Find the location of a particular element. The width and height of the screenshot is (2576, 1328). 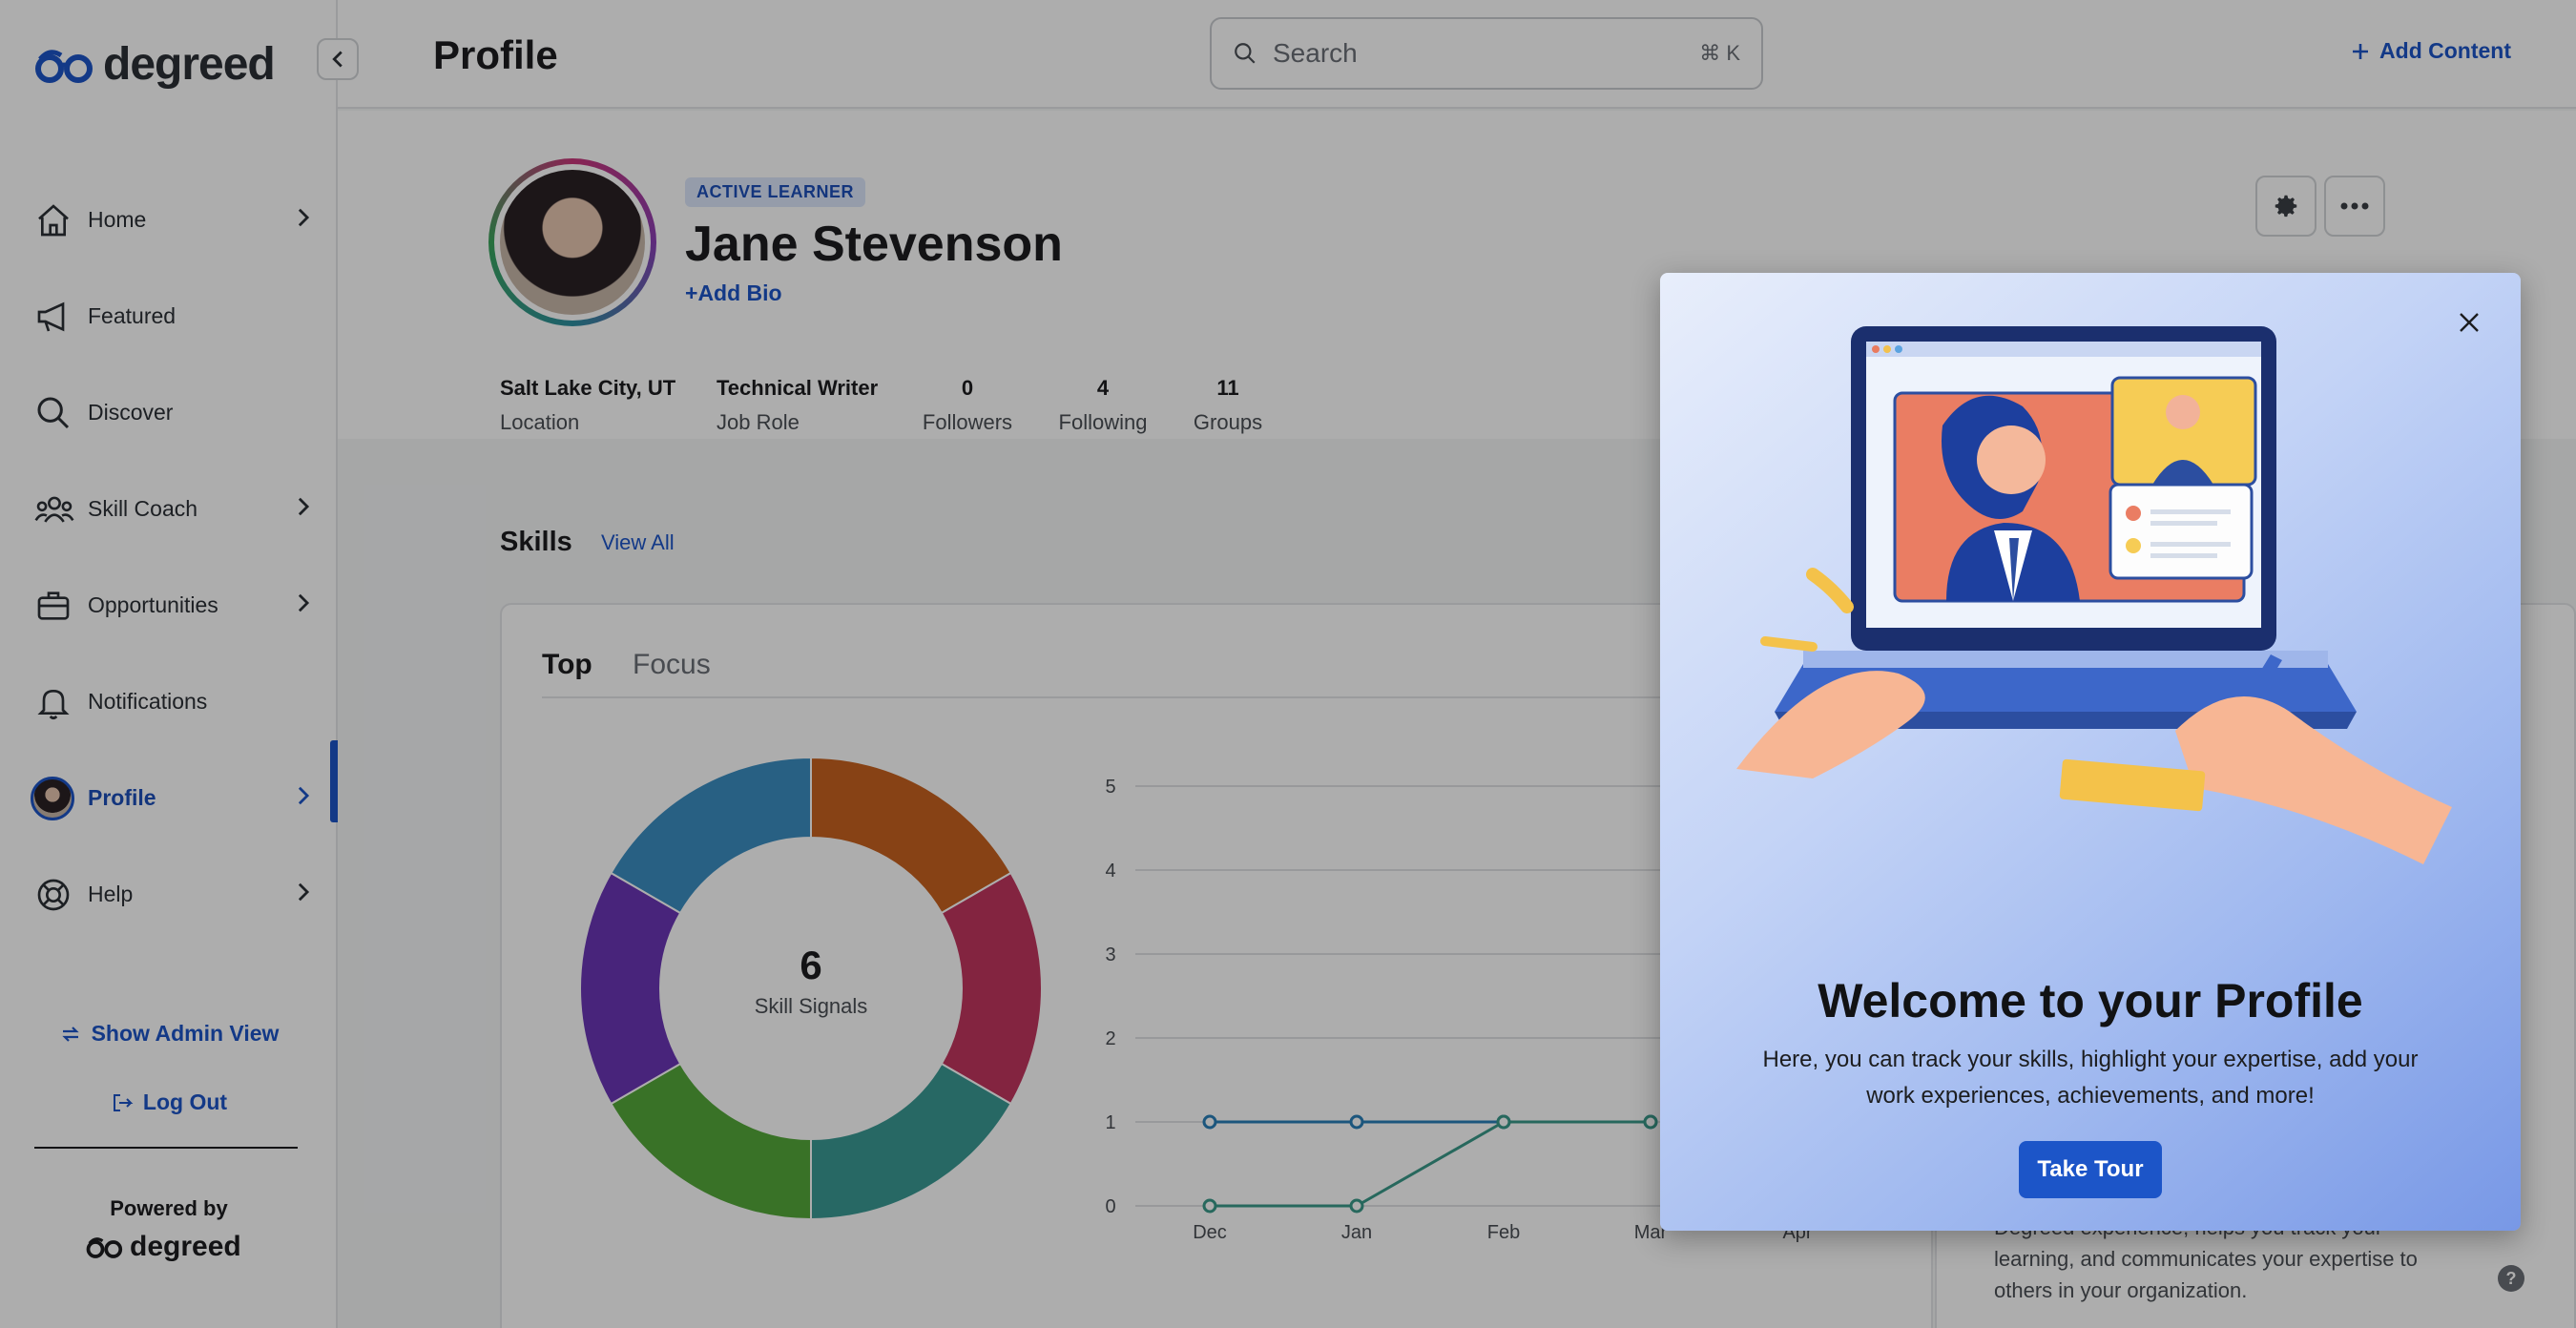

close-modal-button is located at coordinates (2469, 322).